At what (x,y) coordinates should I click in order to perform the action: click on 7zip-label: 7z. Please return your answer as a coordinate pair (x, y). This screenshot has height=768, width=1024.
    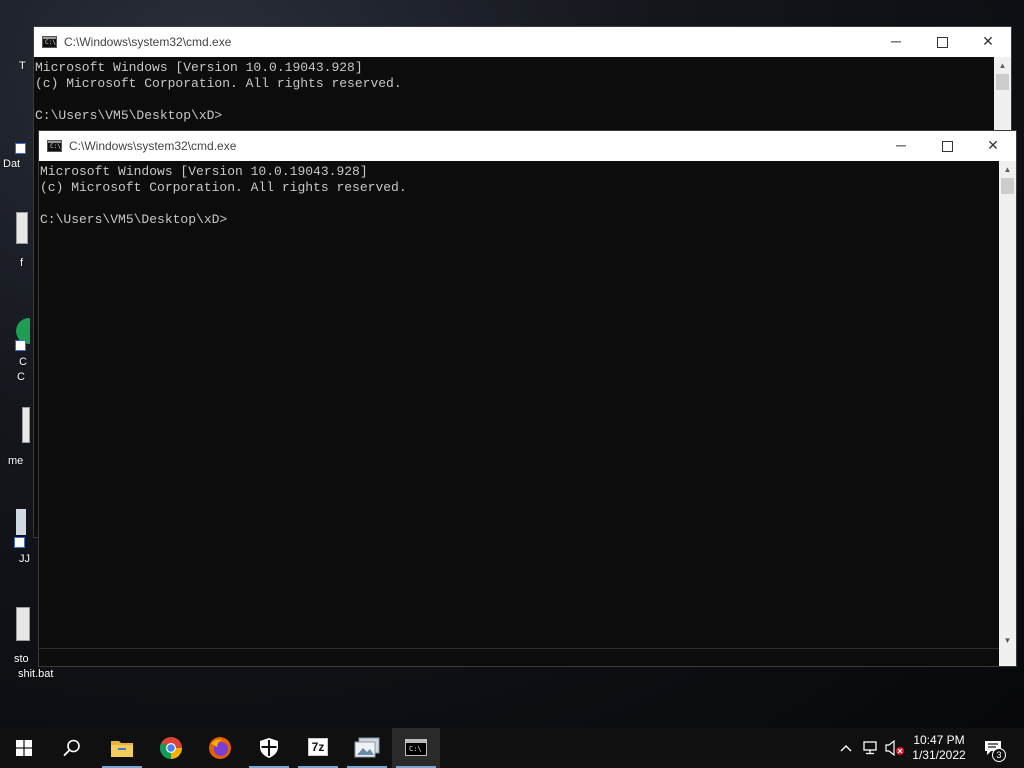
    Looking at the image, I should click on (318, 747).